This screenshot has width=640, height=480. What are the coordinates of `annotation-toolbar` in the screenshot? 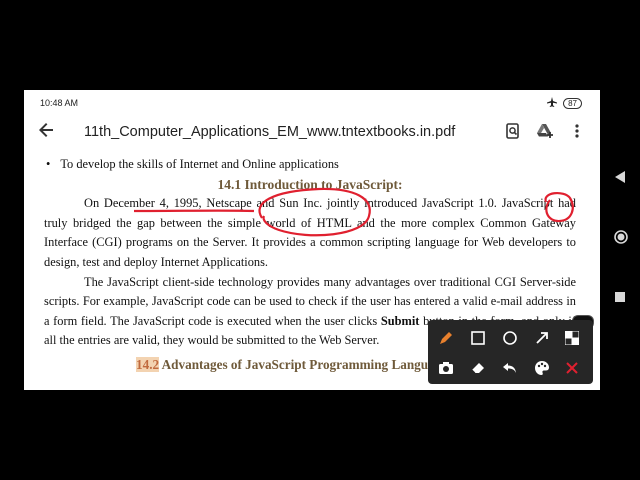 It's located at (510, 352).